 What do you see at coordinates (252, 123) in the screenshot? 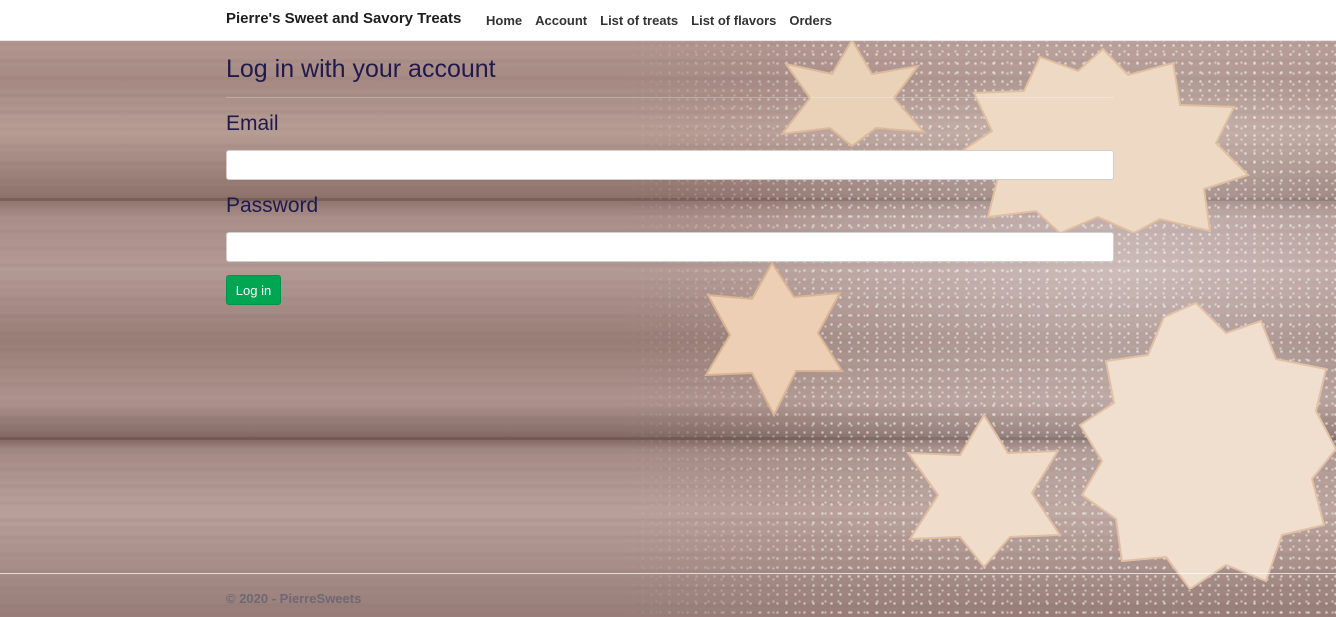
I see `email-label: Email` at bounding box center [252, 123].